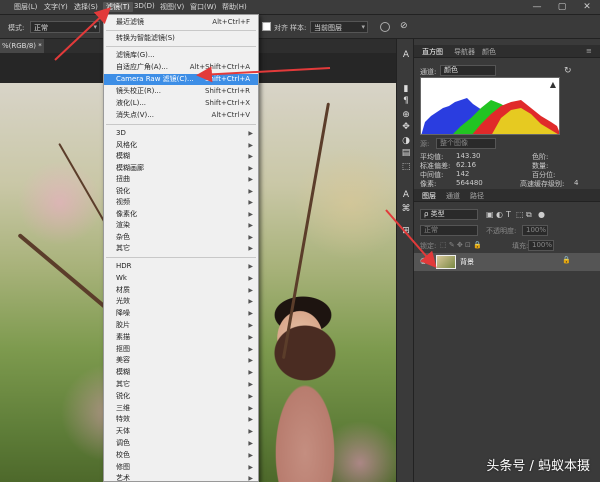 The image size is (600, 482). Describe the element at coordinates (181, 419) in the screenshot. I see `menu-item-plugin: 特效 ▶` at that location.